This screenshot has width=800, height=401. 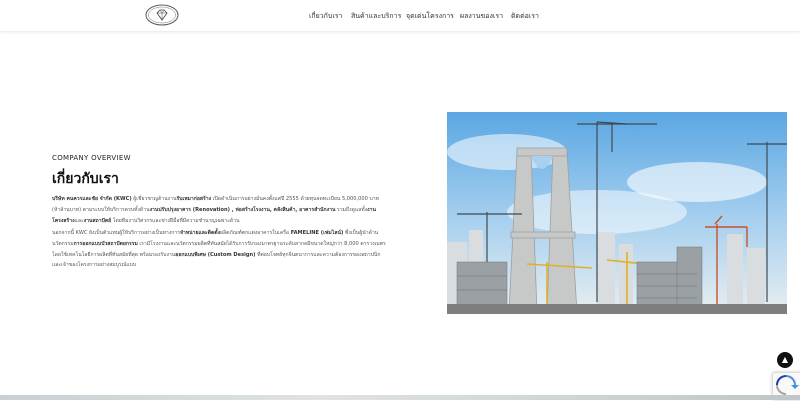 I want to click on text-emphasis: จำหน่ายและติดตั้ง, so click(x=200, y=233).